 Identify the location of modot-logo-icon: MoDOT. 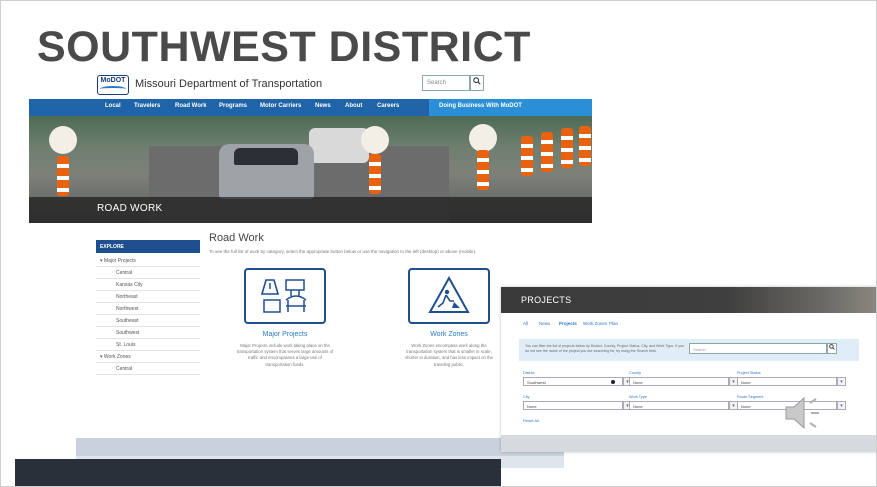
(113, 85).